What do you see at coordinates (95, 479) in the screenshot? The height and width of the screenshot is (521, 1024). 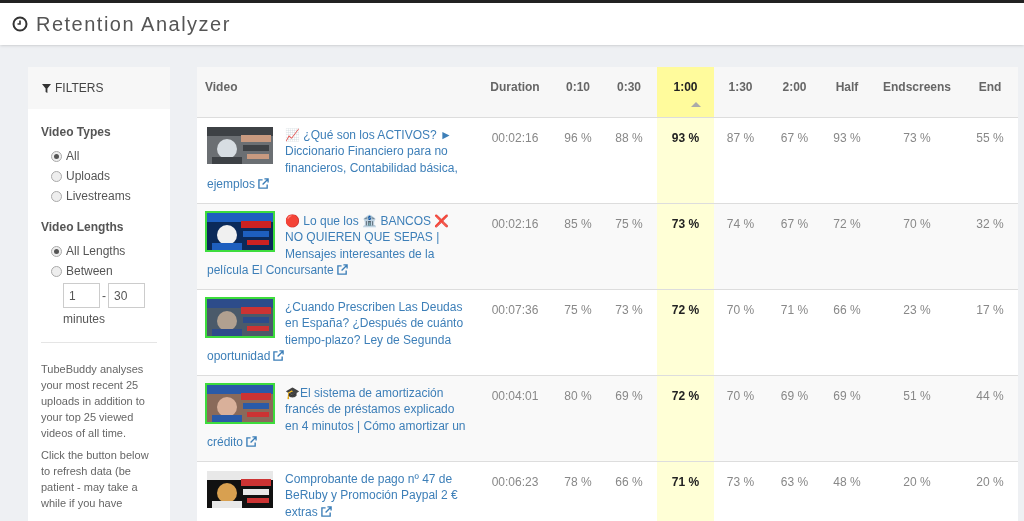 I see `info-paragraph: Click the button below to refresh data (be patient - may take a while if you have` at bounding box center [95, 479].